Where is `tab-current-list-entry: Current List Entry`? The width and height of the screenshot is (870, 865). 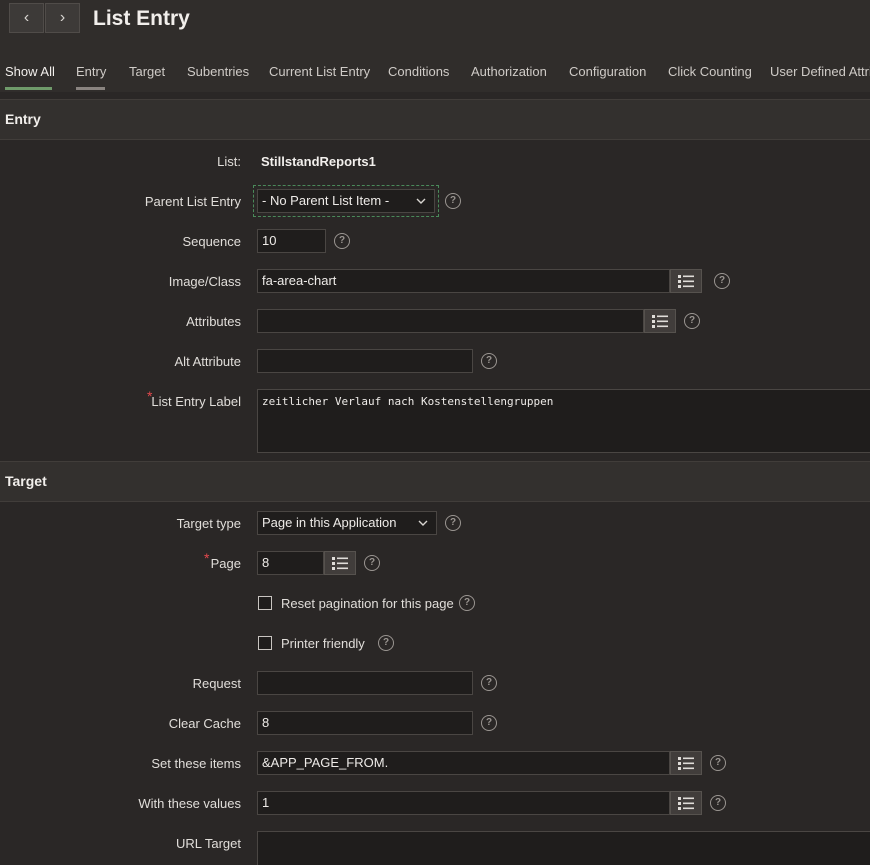 tab-current-list-entry: Current List Entry is located at coordinates (319, 71).